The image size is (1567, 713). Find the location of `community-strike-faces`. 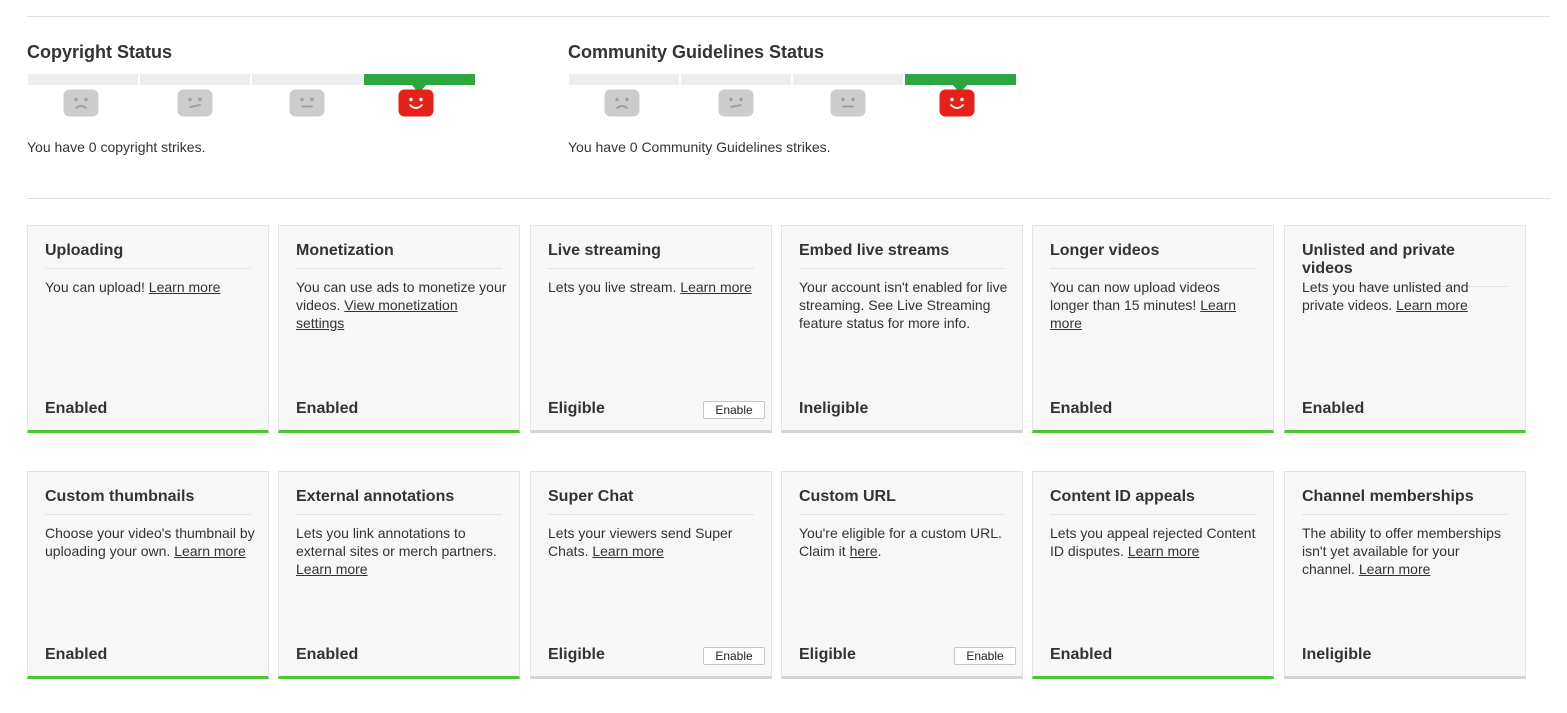

community-strike-faces is located at coordinates (792, 107).